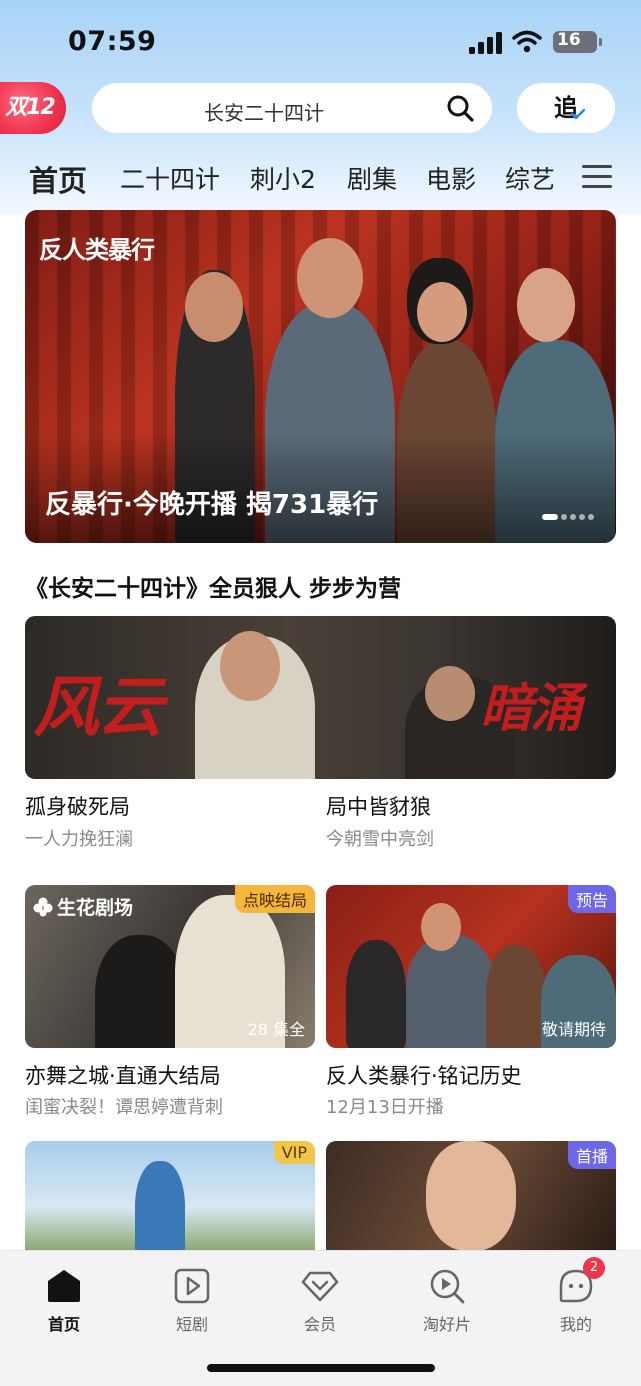 Image resolution: width=641 pixels, height=1386 pixels. Describe the element at coordinates (63, 1324) in the screenshot. I see `nav-label: 首页` at that location.